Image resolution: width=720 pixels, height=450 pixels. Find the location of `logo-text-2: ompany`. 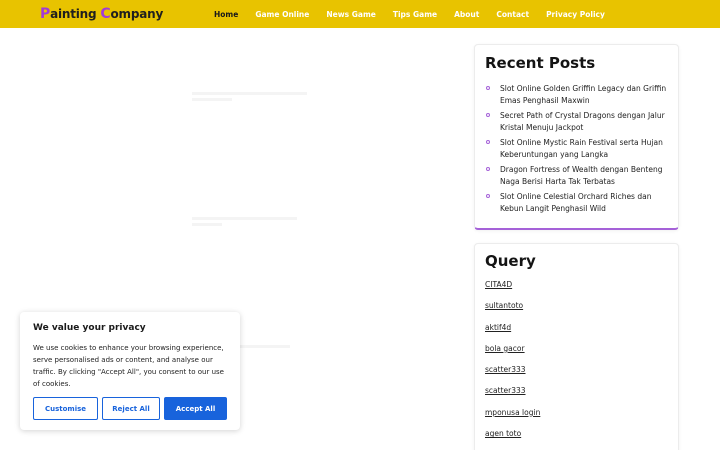

logo-text-2: ompany is located at coordinates (137, 14).